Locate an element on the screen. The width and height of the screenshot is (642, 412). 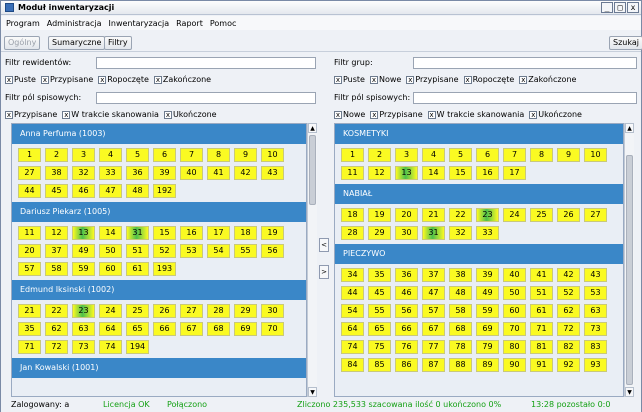
menu-inwentaryzacja: Inwentaryzacja is located at coordinates (139, 23).